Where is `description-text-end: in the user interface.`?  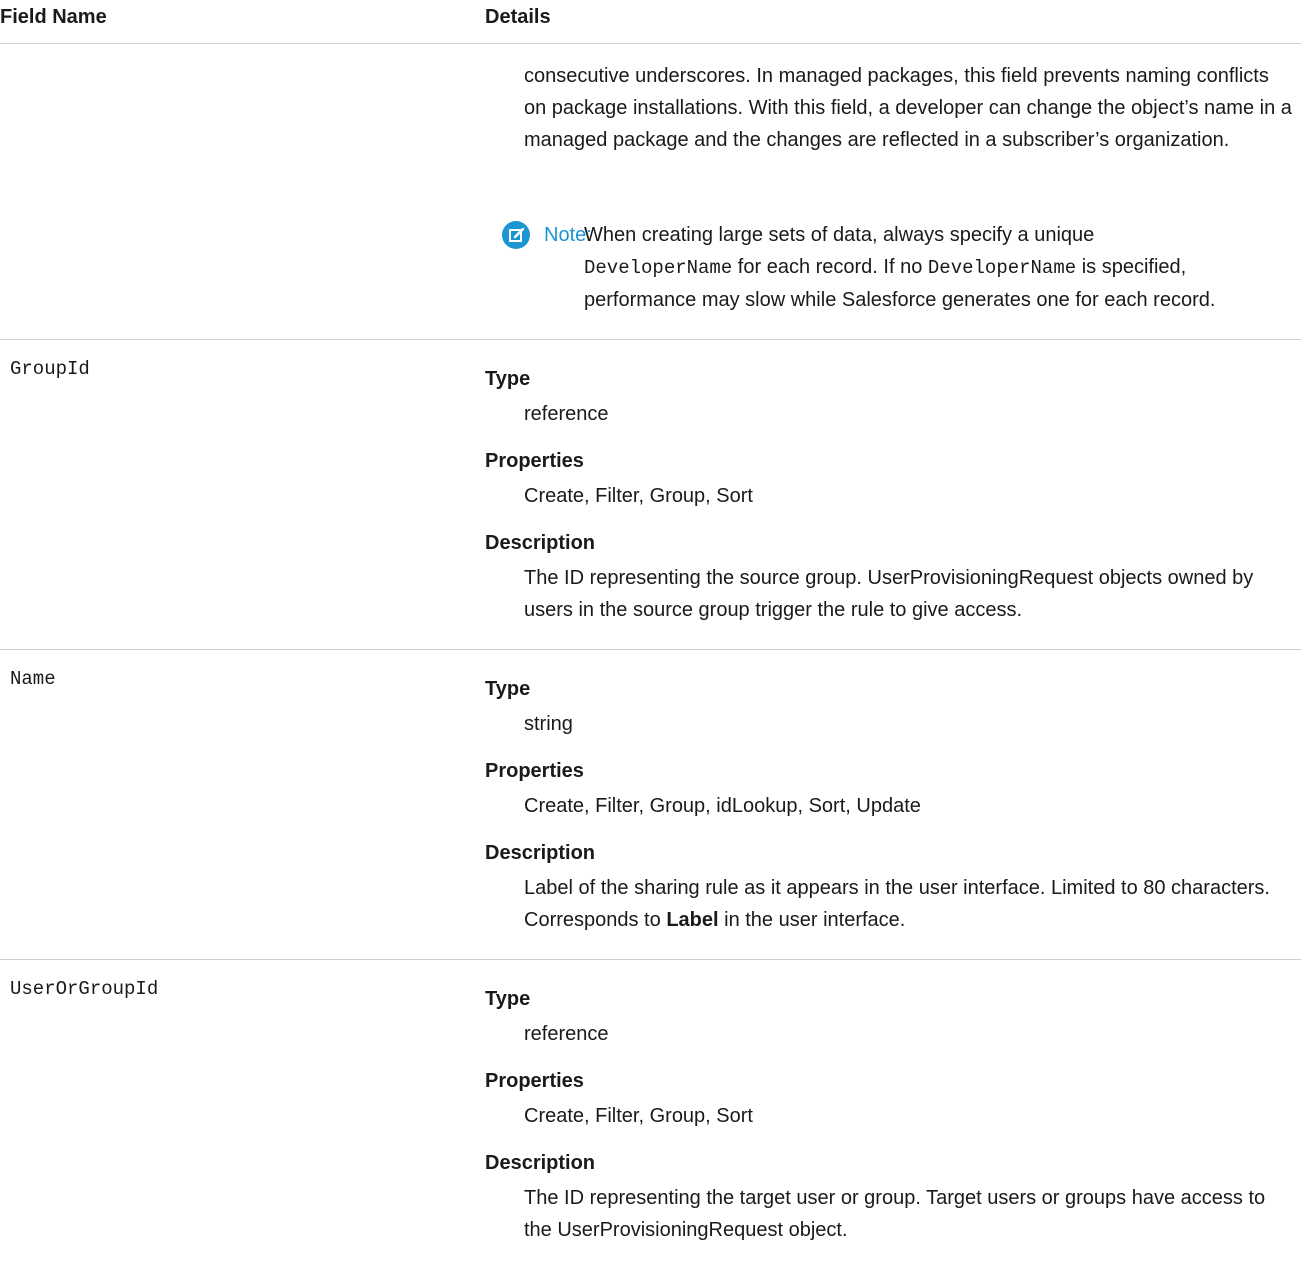
description-text-end: in the user interface. is located at coordinates (815, 920).